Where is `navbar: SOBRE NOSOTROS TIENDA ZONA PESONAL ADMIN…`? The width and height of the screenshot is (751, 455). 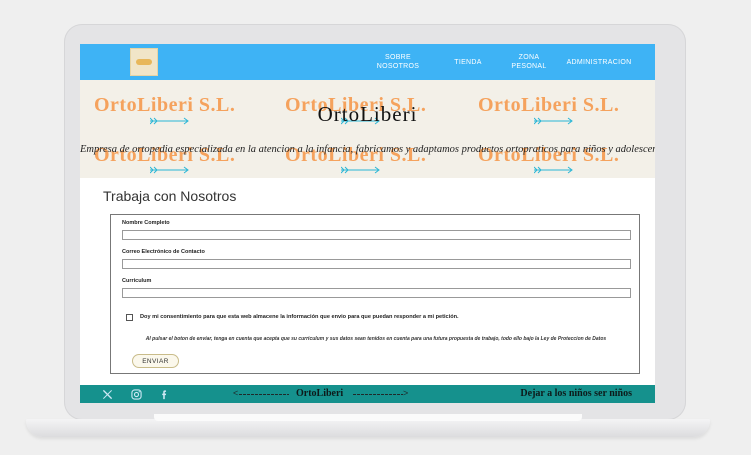 navbar: SOBRE NOSOTROS TIENDA ZONA PESONAL ADMIN… is located at coordinates (367, 62).